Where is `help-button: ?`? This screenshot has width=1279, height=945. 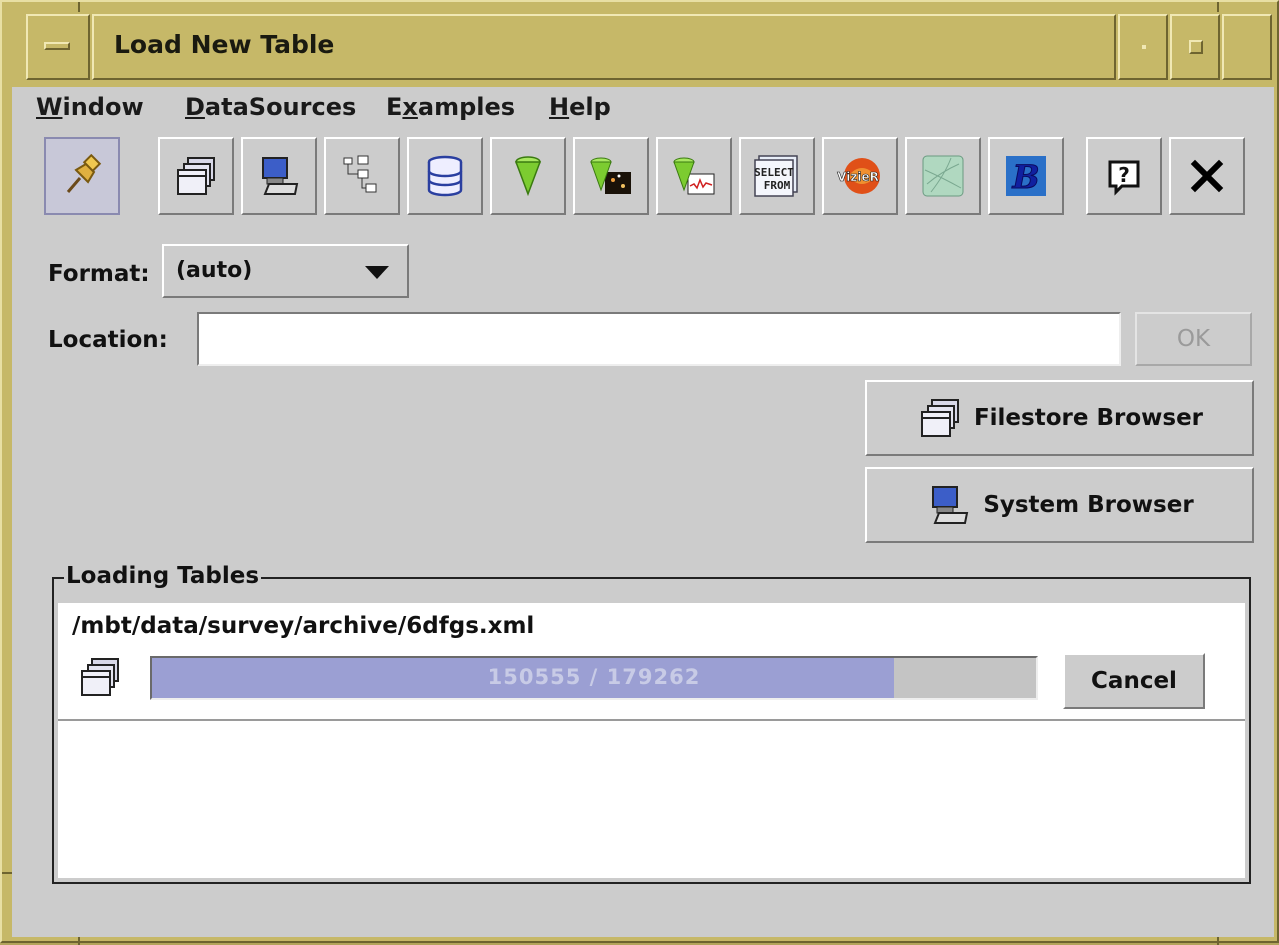 help-button: ? is located at coordinates (1124, 176).